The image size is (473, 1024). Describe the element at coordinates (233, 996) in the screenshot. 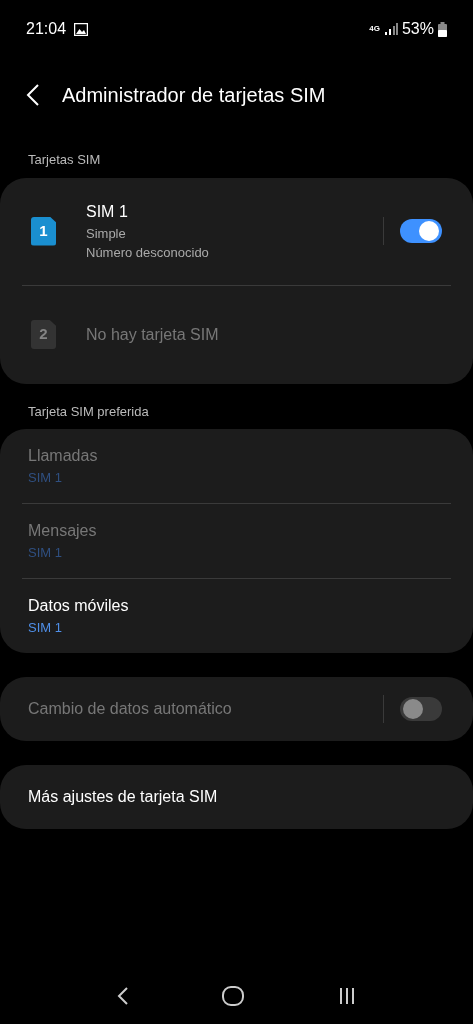

I see `home-icon` at that location.